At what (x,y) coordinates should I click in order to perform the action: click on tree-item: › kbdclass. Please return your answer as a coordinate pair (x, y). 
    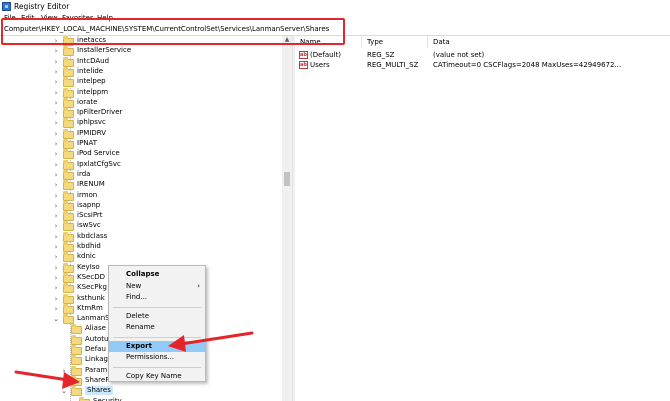
    Looking at the image, I should click on (141, 236).